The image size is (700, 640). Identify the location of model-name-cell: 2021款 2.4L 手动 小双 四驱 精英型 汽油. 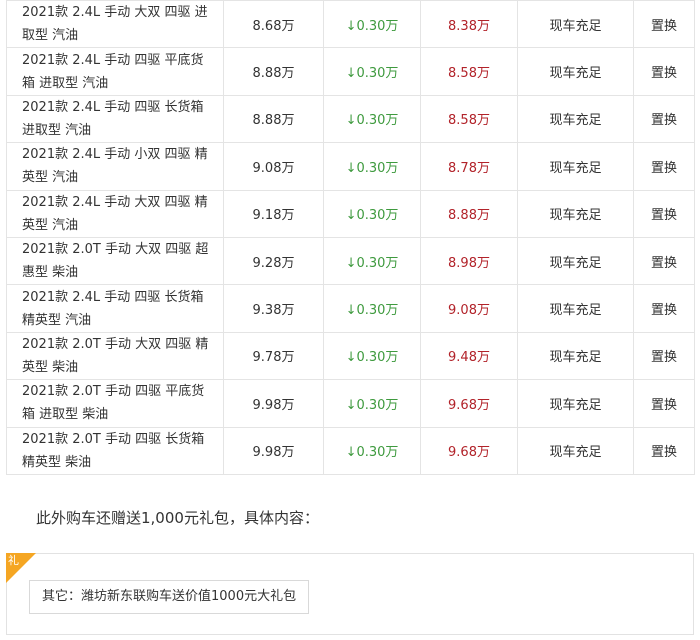
(115, 166).